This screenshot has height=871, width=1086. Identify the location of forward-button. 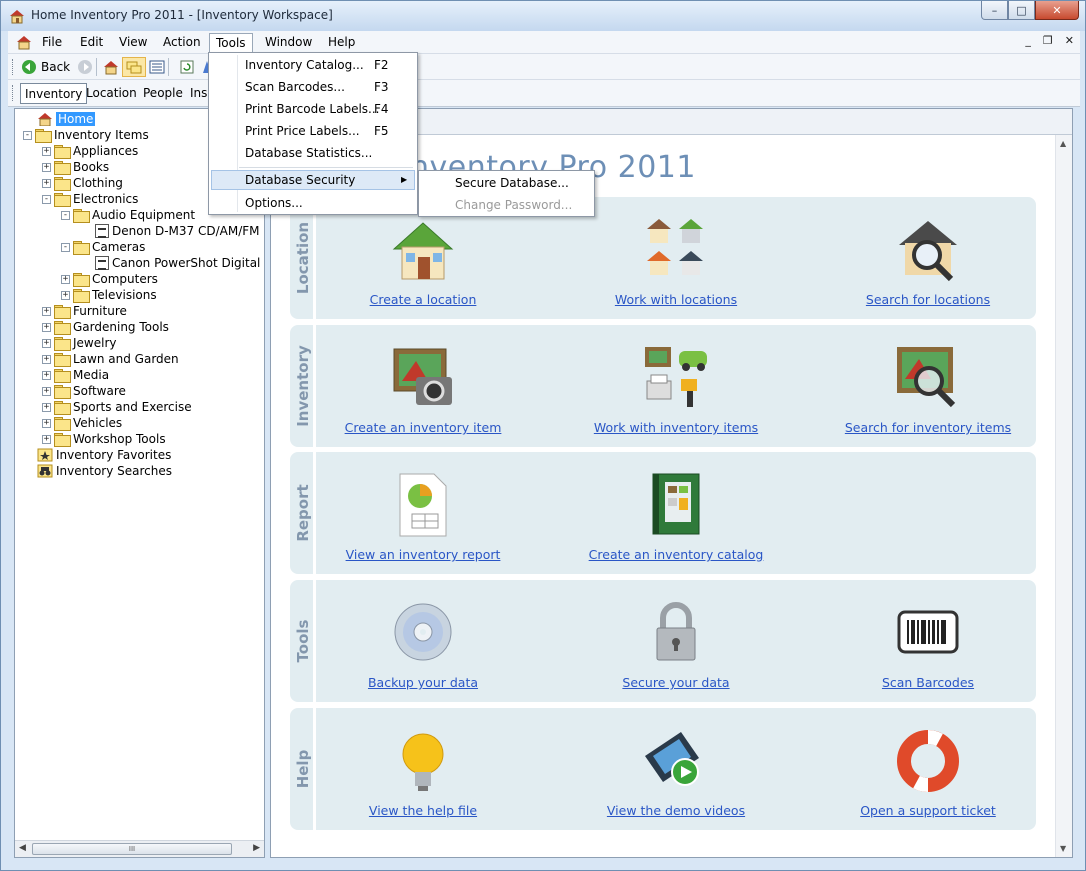
(85, 67).